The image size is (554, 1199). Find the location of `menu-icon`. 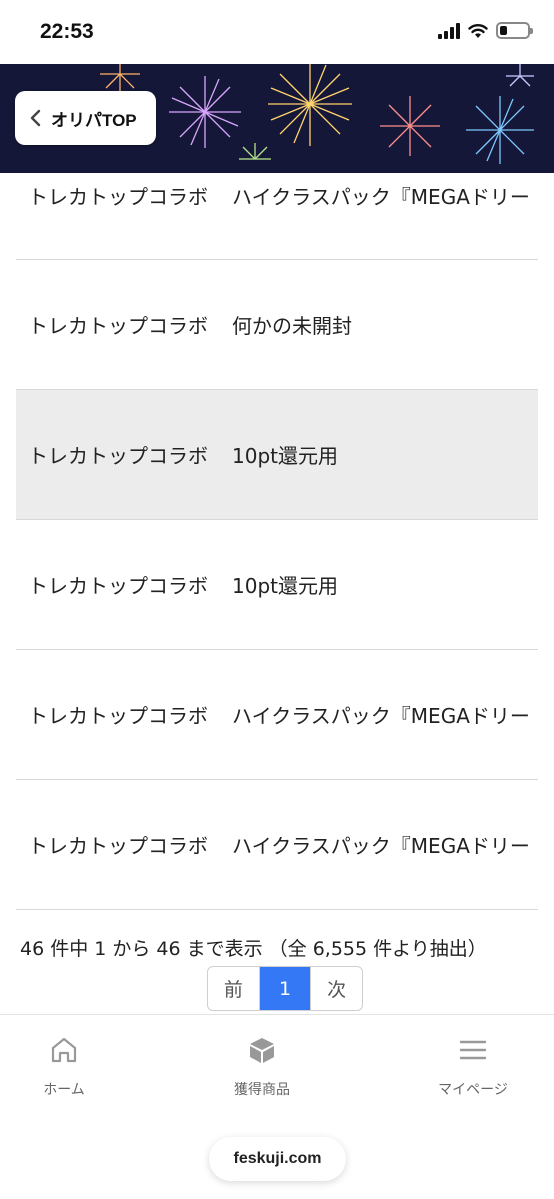

menu-icon is located at coordinates (473, 1050).